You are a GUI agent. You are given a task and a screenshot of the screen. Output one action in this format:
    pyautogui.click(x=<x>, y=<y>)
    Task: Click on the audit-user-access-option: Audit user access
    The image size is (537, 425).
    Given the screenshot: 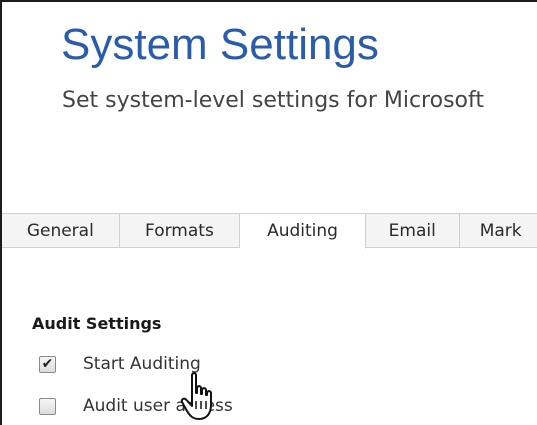 What is the action you would take?
    pyautogui.click(x=136, y=406)
    